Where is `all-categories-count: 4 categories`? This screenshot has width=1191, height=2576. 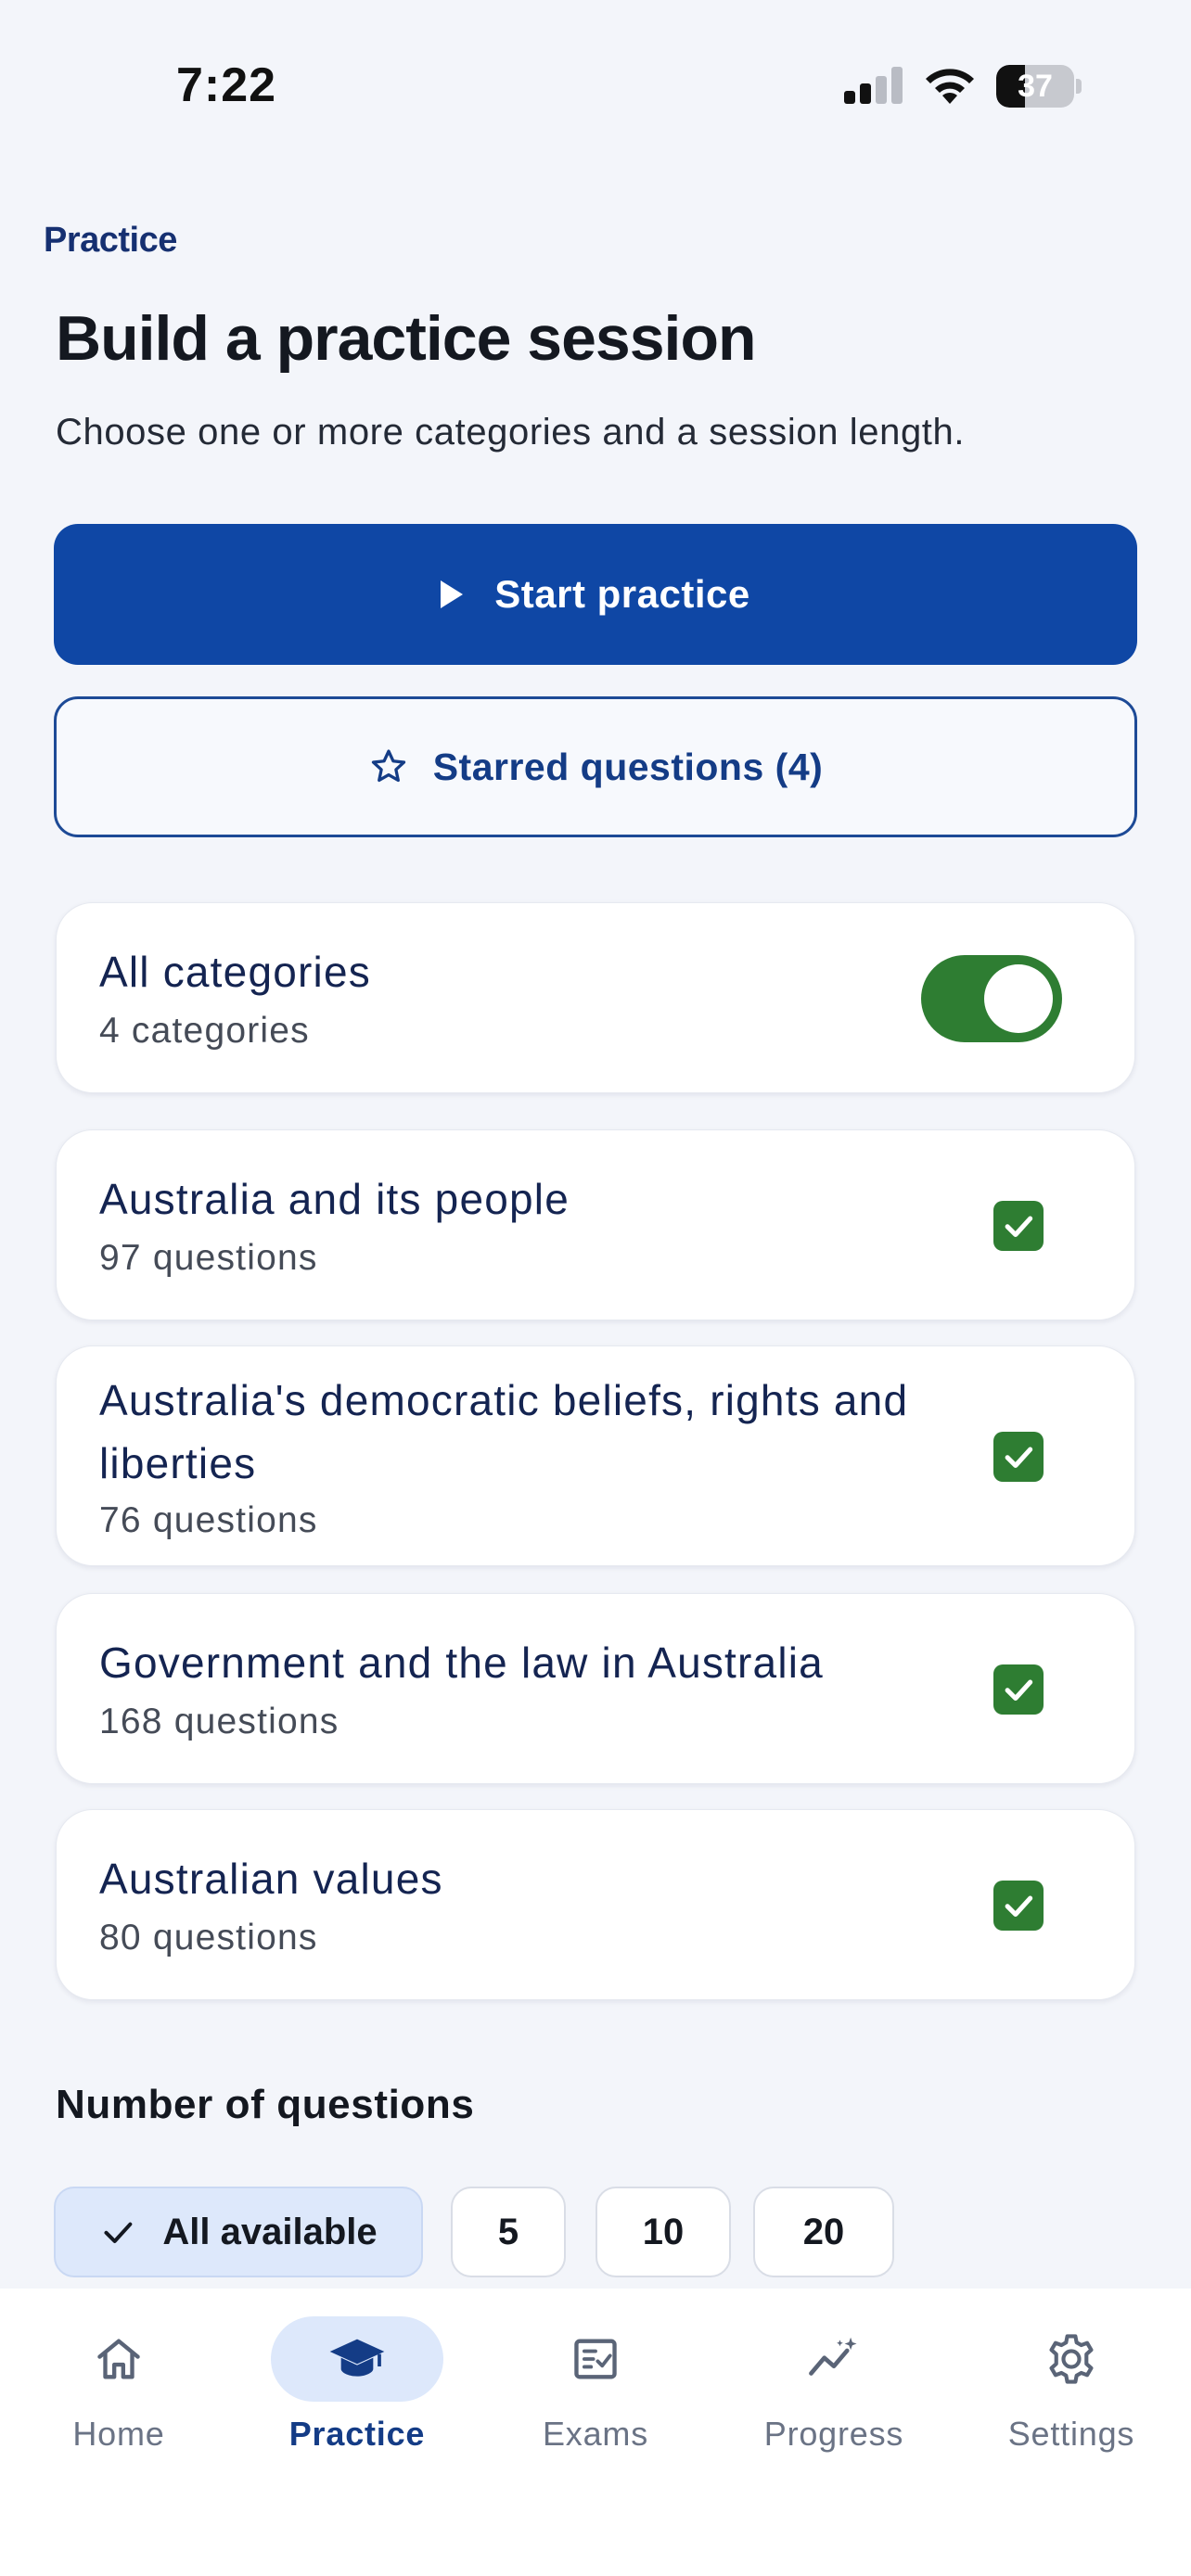
all-categories-count: 4 categories is located at coordinates (204, 1031).